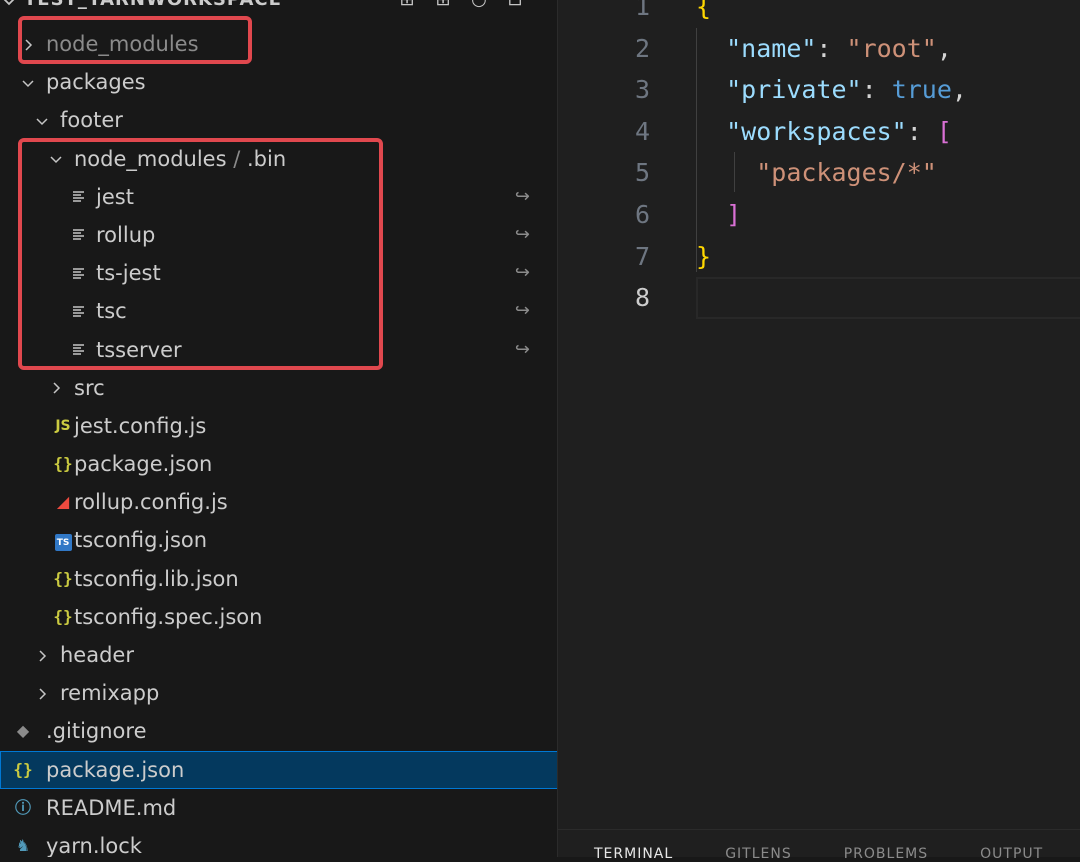  I want to click on line-number: 1, so click(642, 10).